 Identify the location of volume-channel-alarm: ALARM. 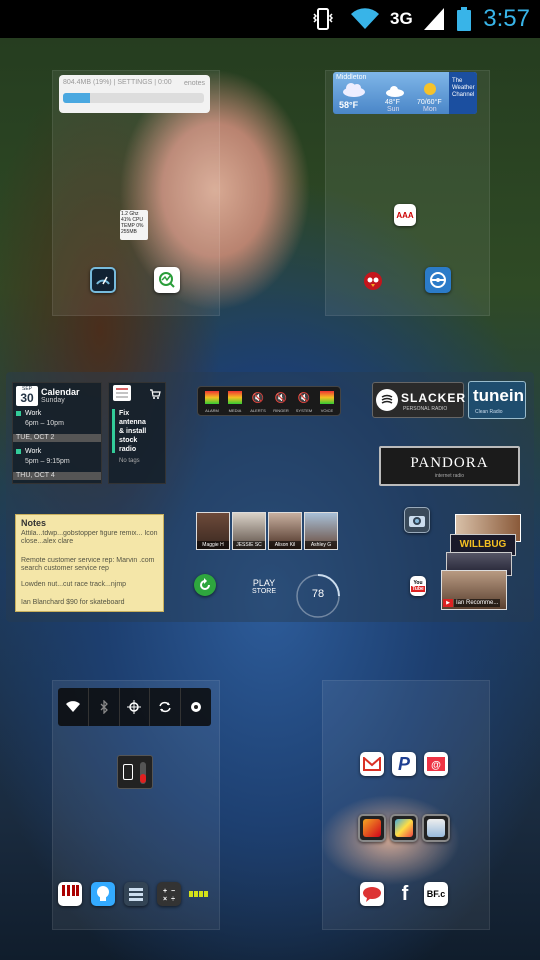
(212, 402).